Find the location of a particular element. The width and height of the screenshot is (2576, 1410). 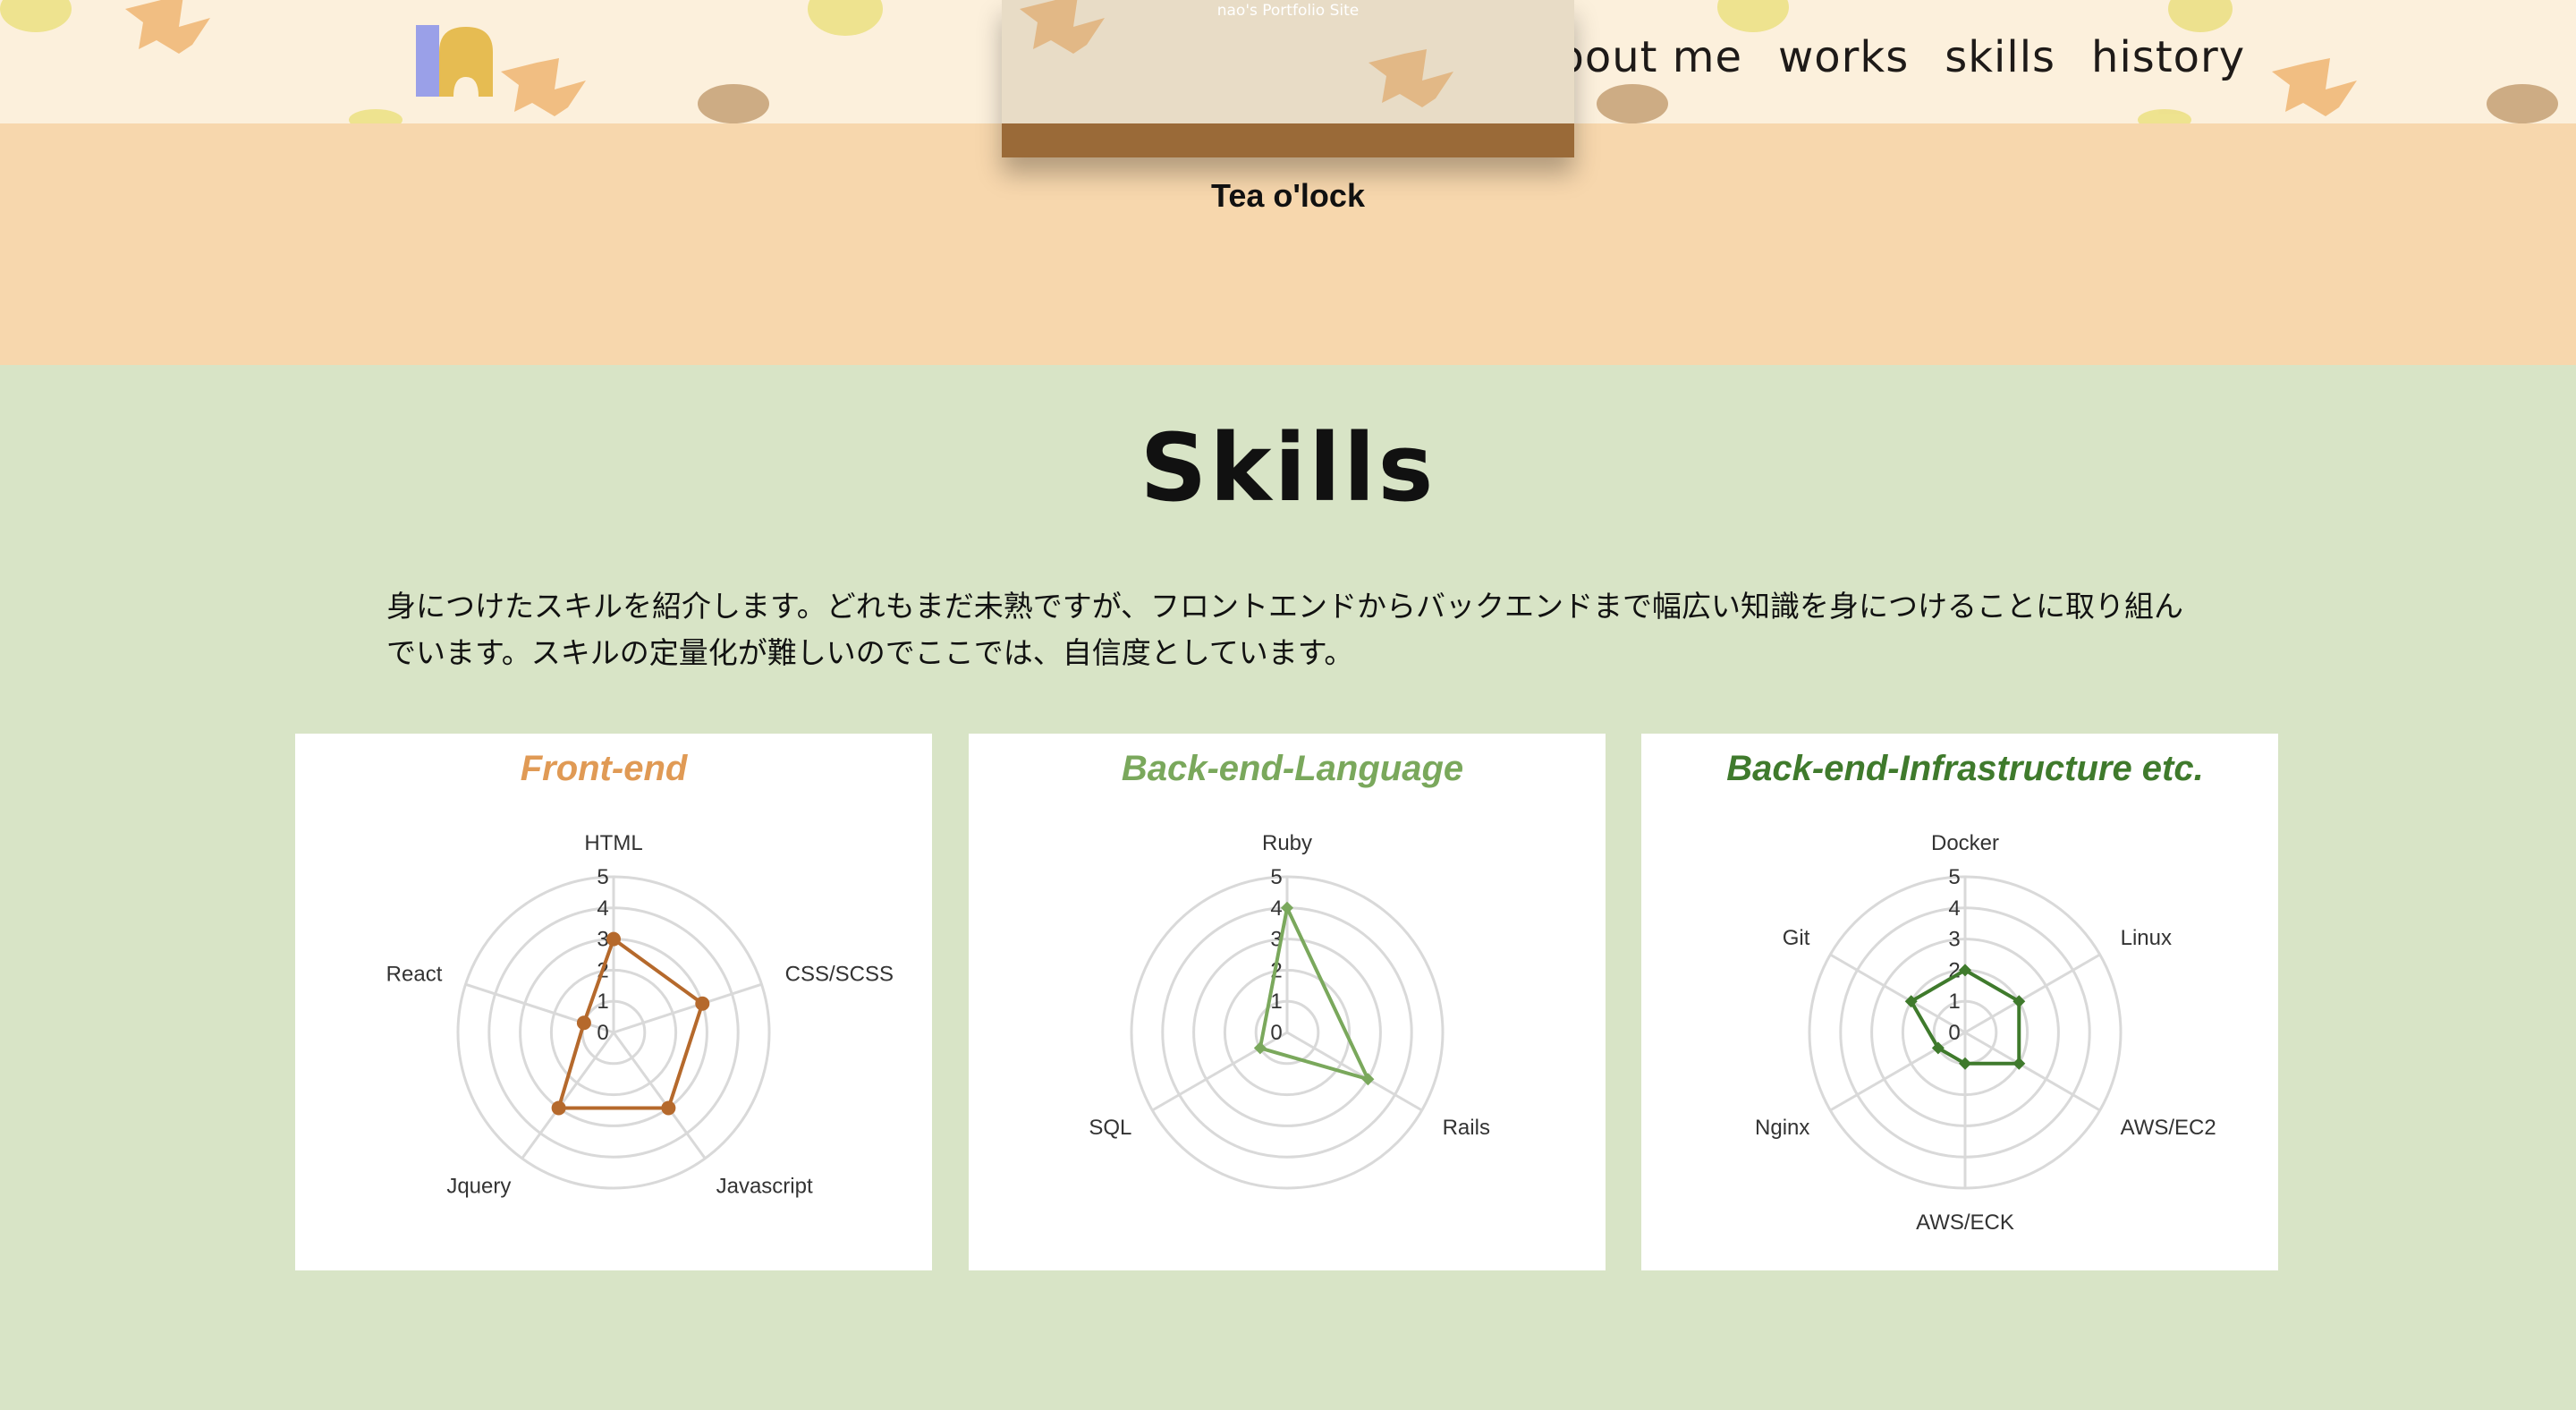

axis-label: Ruby is located at coordinates (1287, 843).